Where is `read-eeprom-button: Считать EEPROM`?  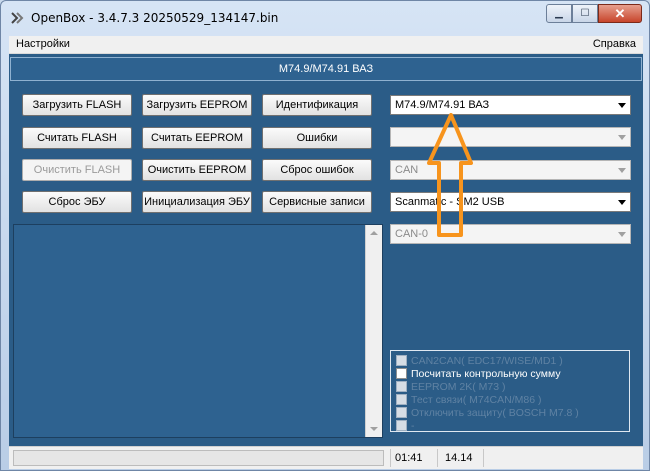
read-eeprom-button: Считать EEPROM is located at coordinates (197, 138).